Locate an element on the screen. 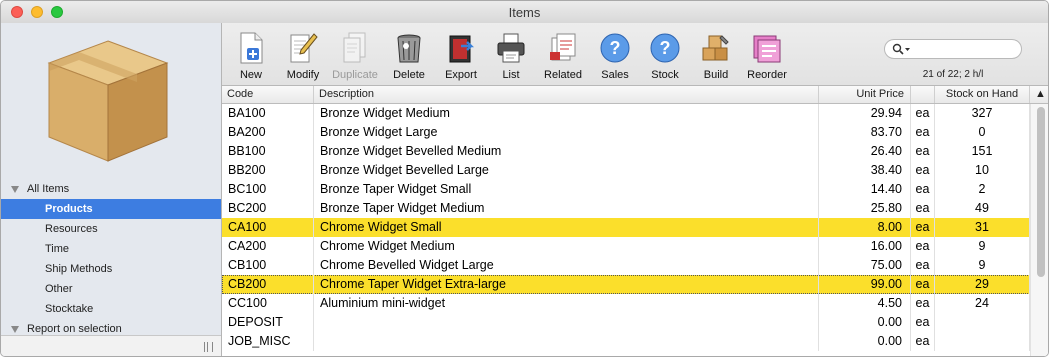 This screenshot has width=1049, height=357. cell-stock: 24 is located at coordinates (982, 303).